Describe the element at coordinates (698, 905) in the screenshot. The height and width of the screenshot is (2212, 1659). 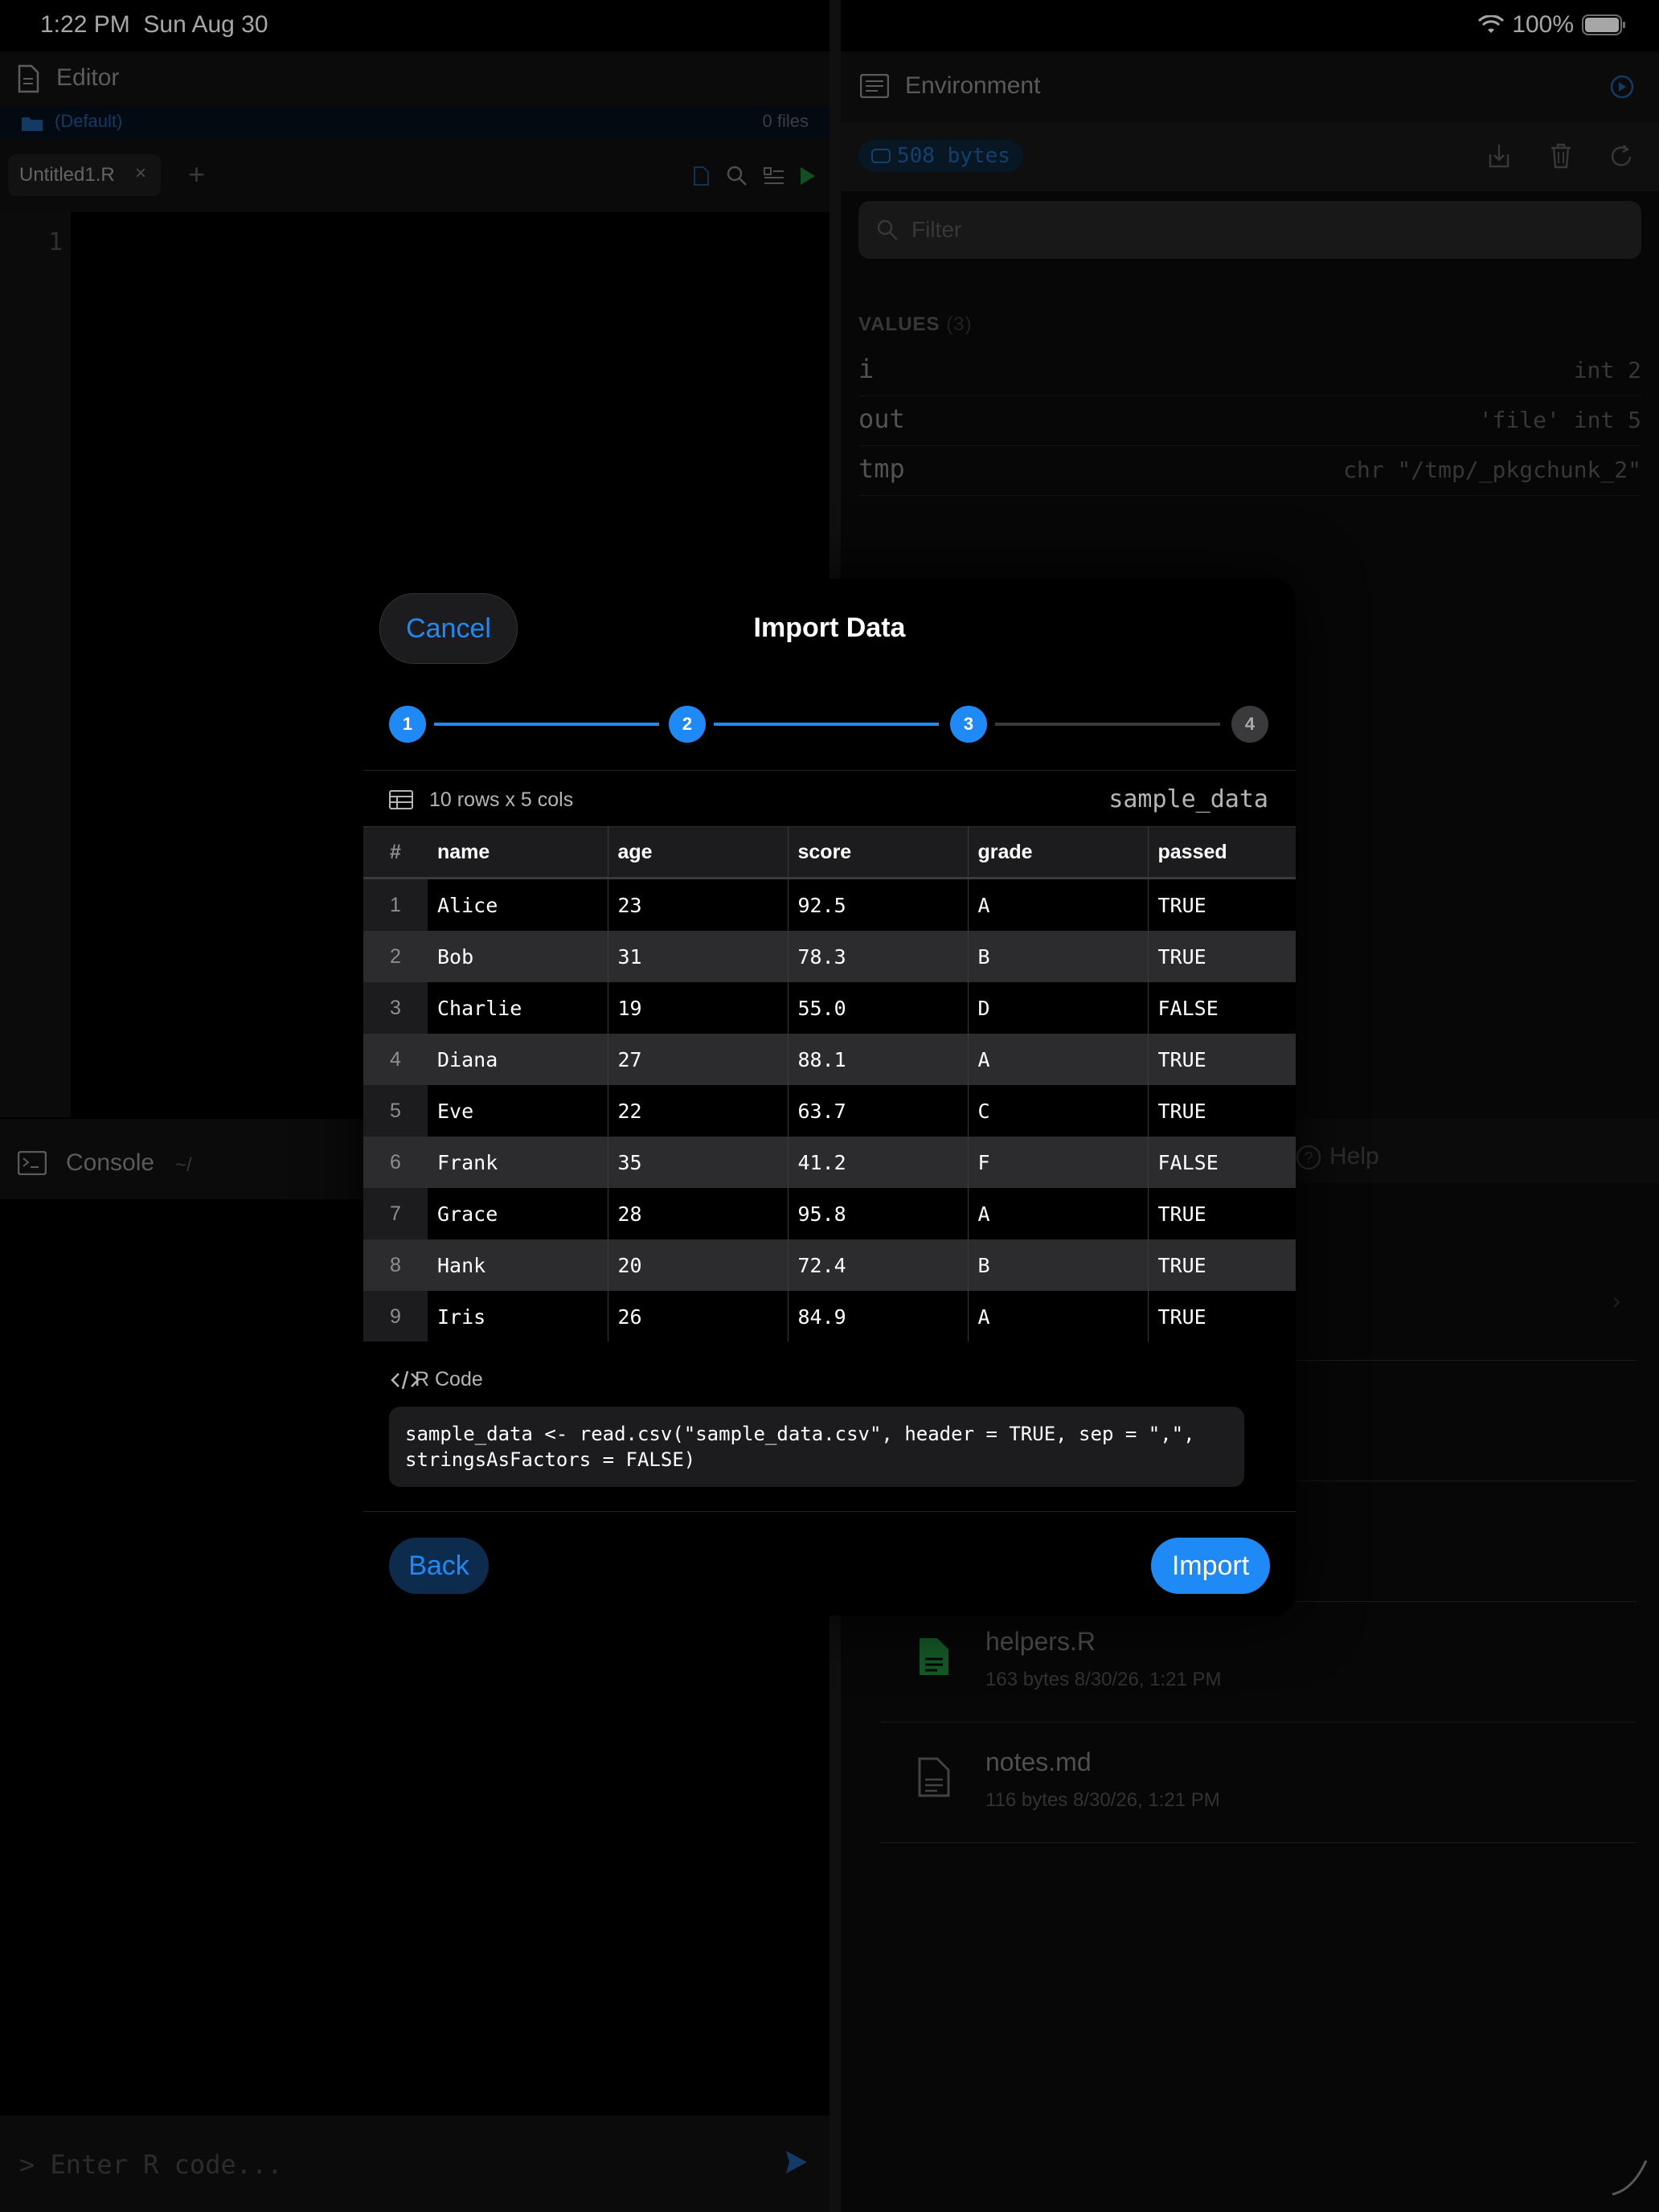
I see `table-cell: 23` at that location.